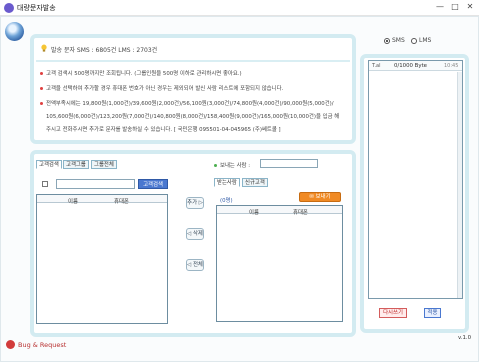  I want to click on send-button: ✉ 보내기, so click(320, 197).